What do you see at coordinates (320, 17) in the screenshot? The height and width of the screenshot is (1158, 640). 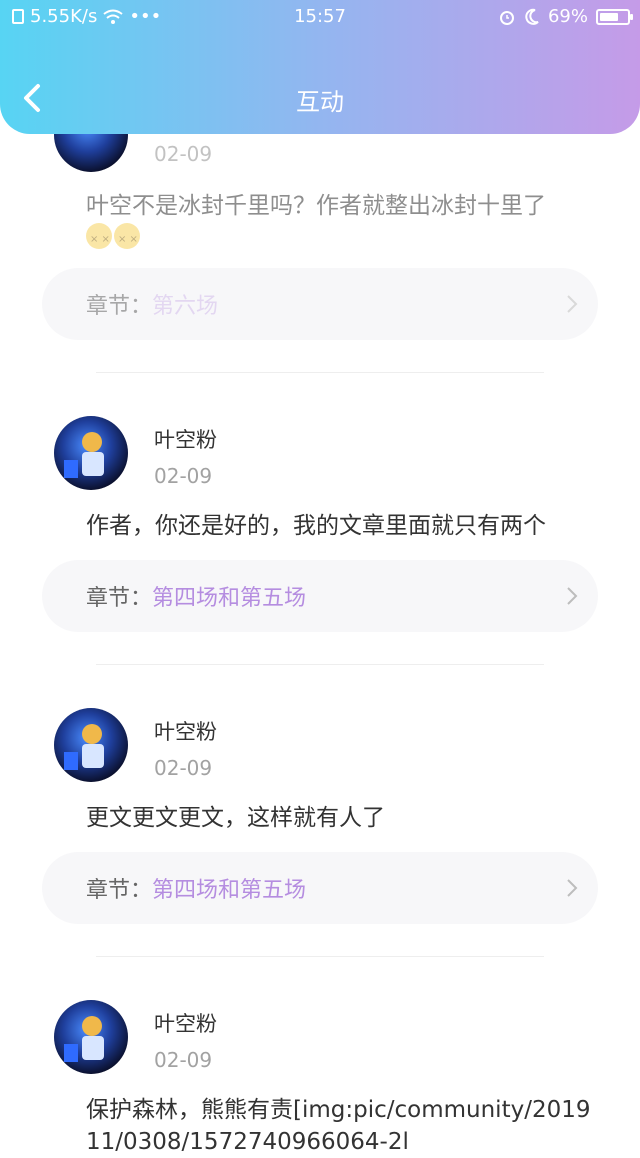 I see `status-bar: 5.55K/s ••• 15:57 69%` at bounding box center [320, 17].